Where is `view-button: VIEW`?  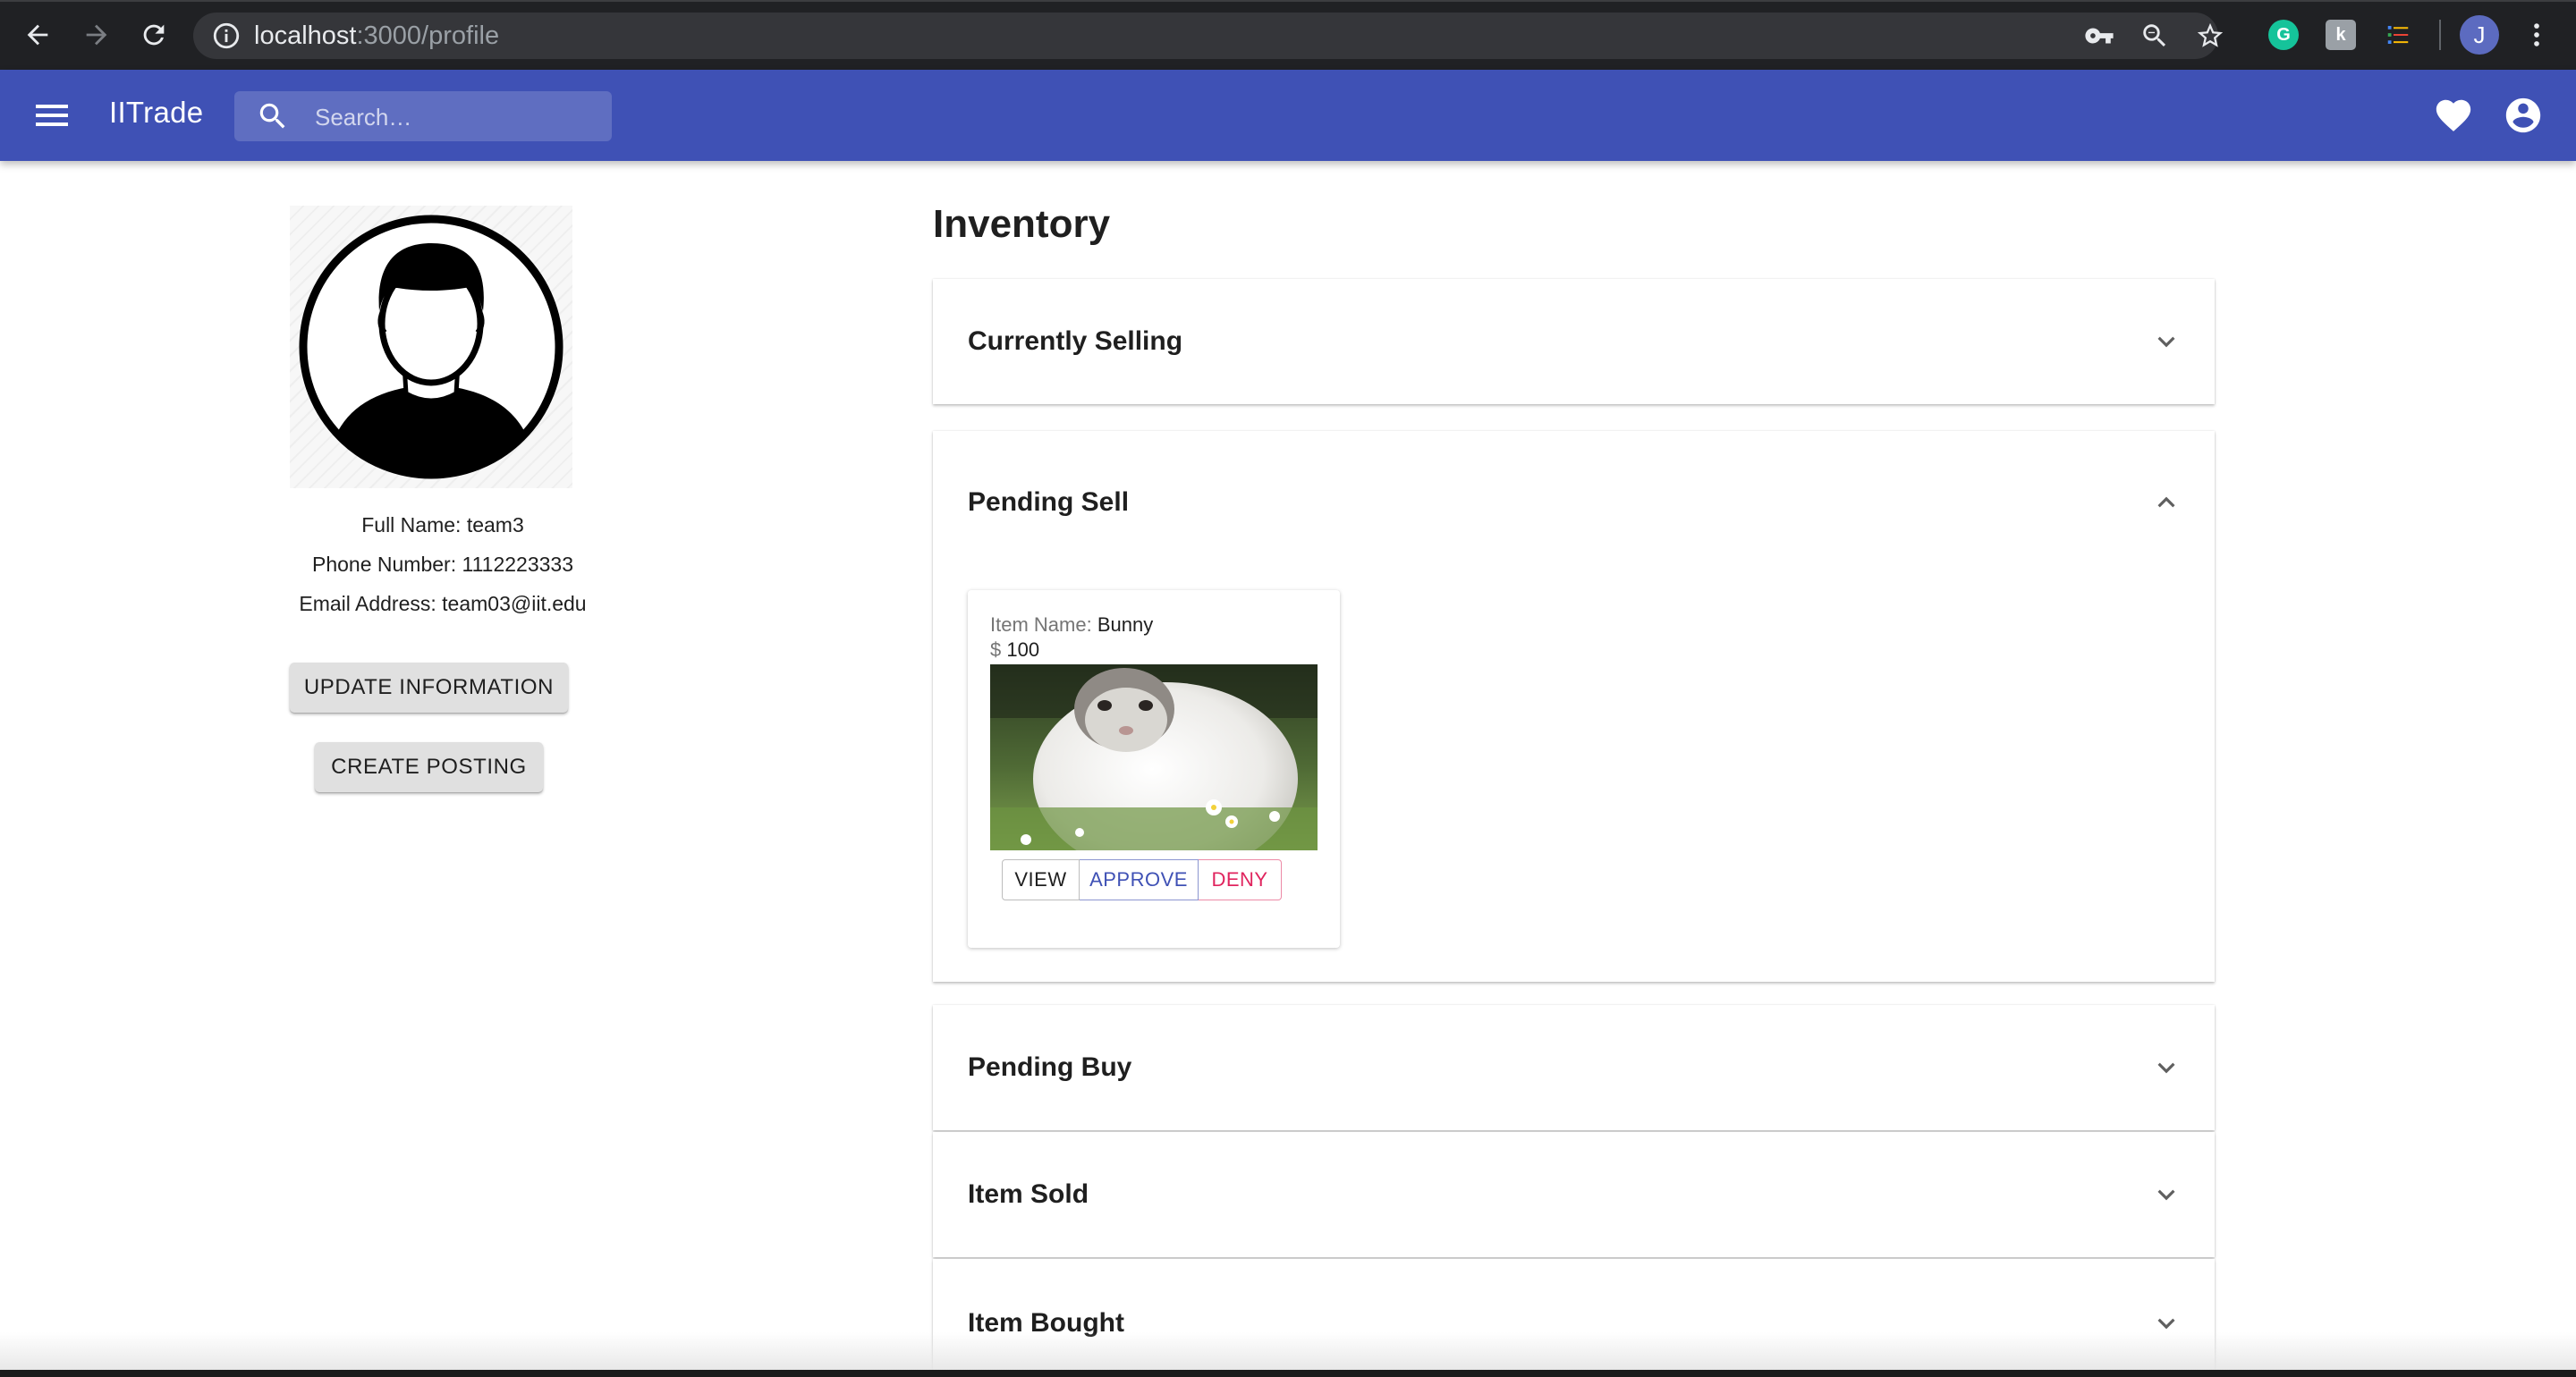 view-button: VIEW is located at coordinates (1041, 879).